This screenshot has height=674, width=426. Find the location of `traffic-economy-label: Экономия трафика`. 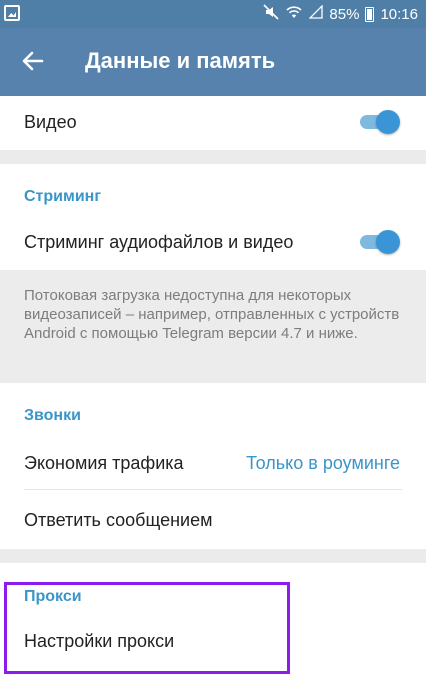

traffic-economy-label: Экономия трафика is located at coordinates (104, 463).